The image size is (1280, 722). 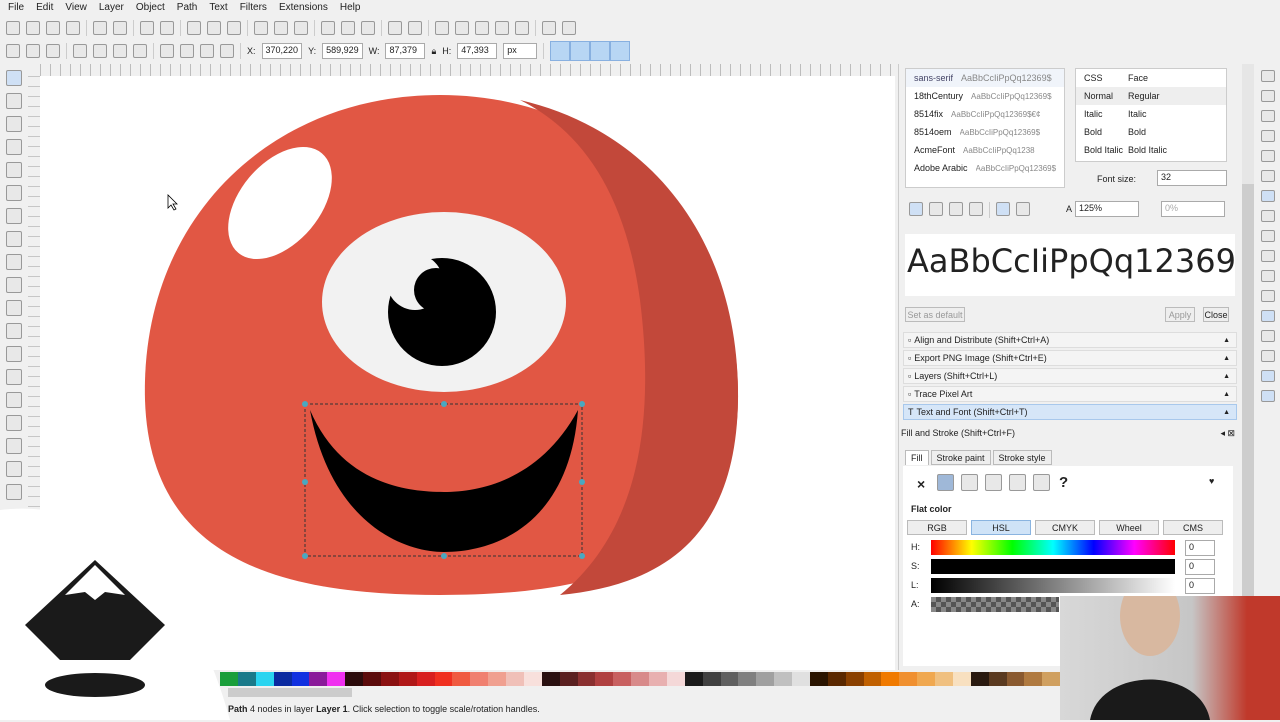 I want to click on rotate-cw-icon, so click(x=100, y=51).